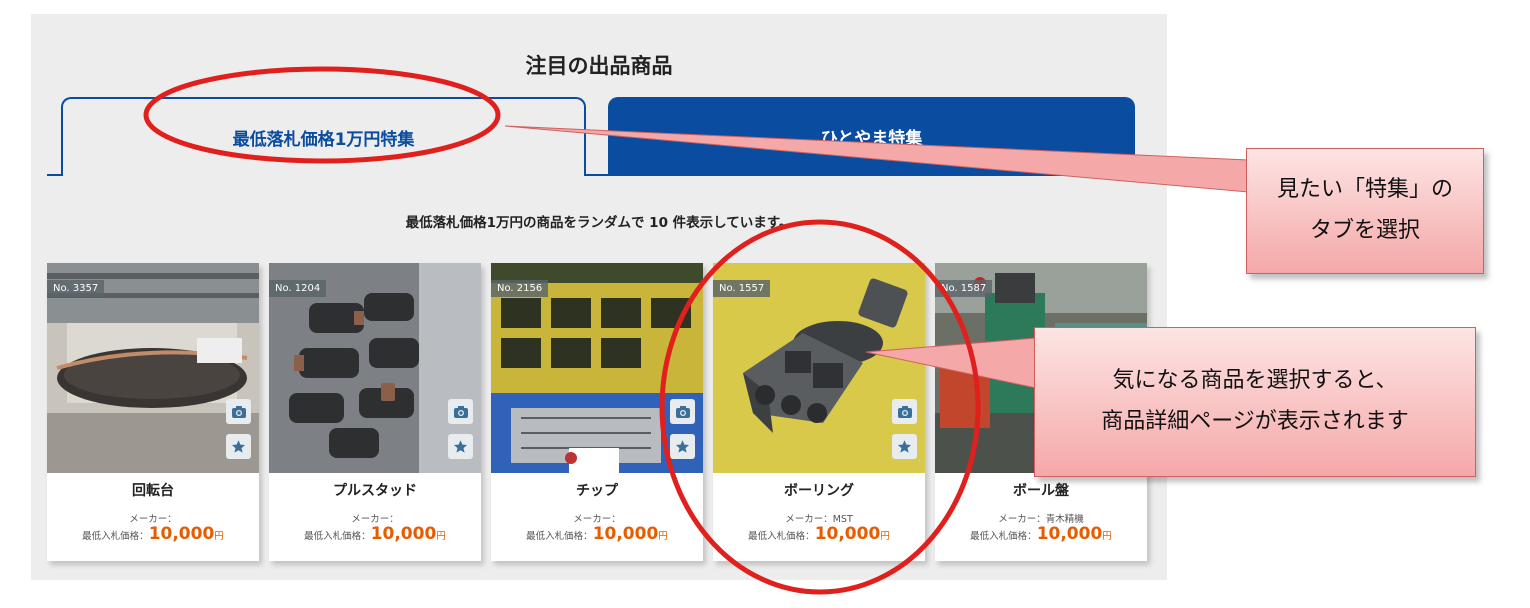 The image size is (1530, 608). I want to click on product-number-badge: No. 1557, so click(742, 288).